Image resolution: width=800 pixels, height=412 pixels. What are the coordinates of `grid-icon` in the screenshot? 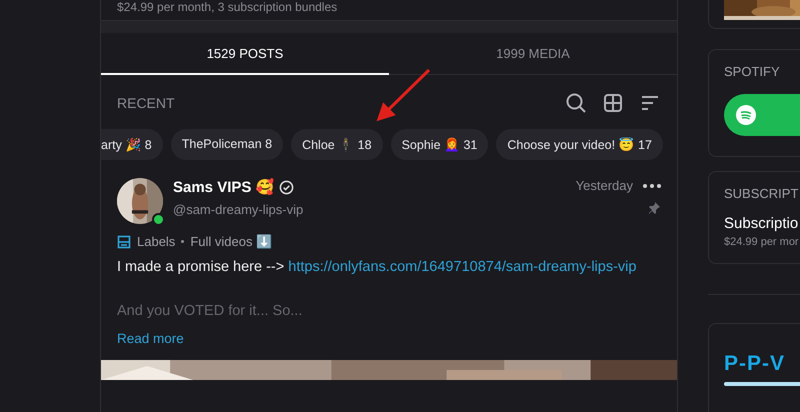 It's located at (613, 103).